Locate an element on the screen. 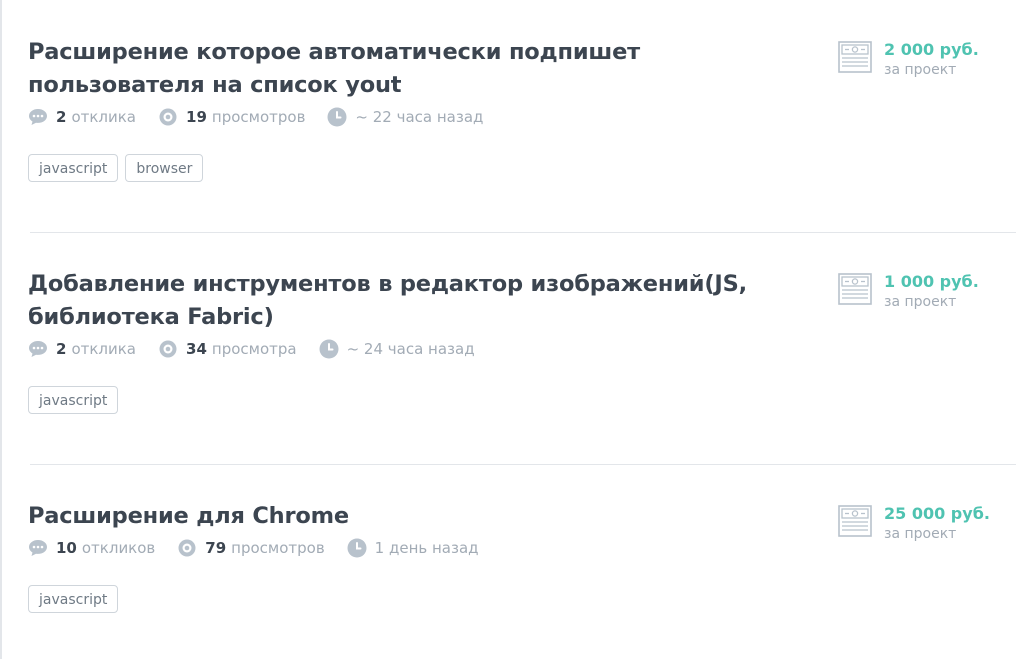 This screenshot has height=659, width=1024. posted-time-label: ~ 22 часа назад is located at coordinates (419, 117).